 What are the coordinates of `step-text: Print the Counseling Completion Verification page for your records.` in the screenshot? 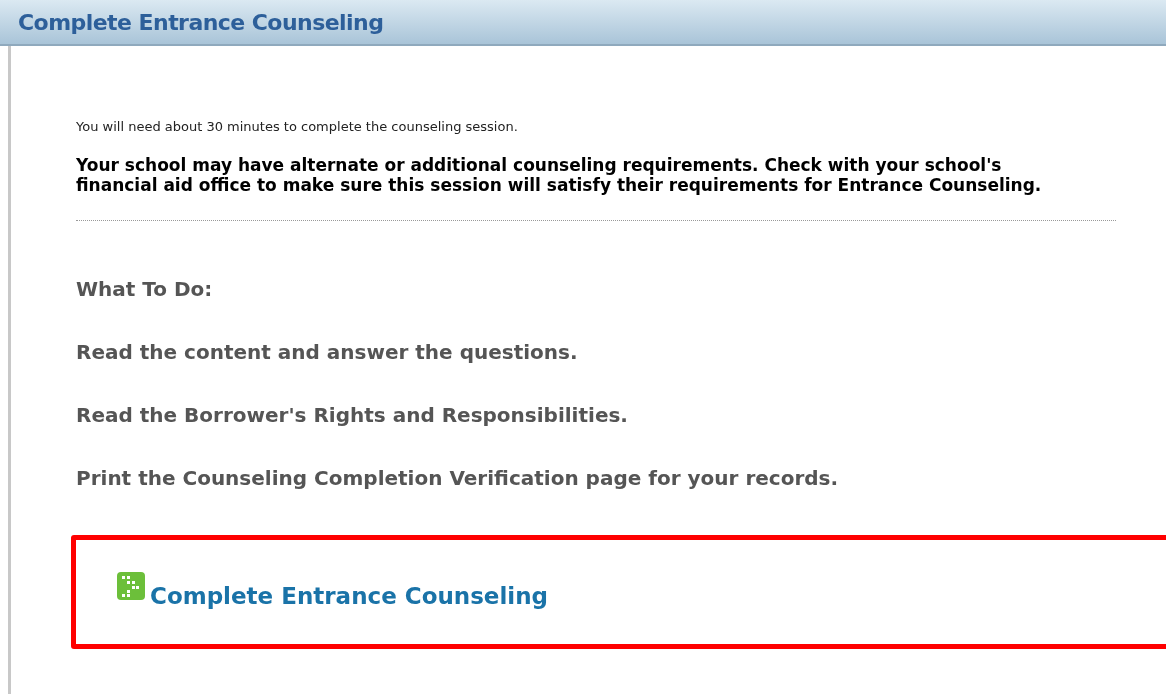 It's located at (458, 478).